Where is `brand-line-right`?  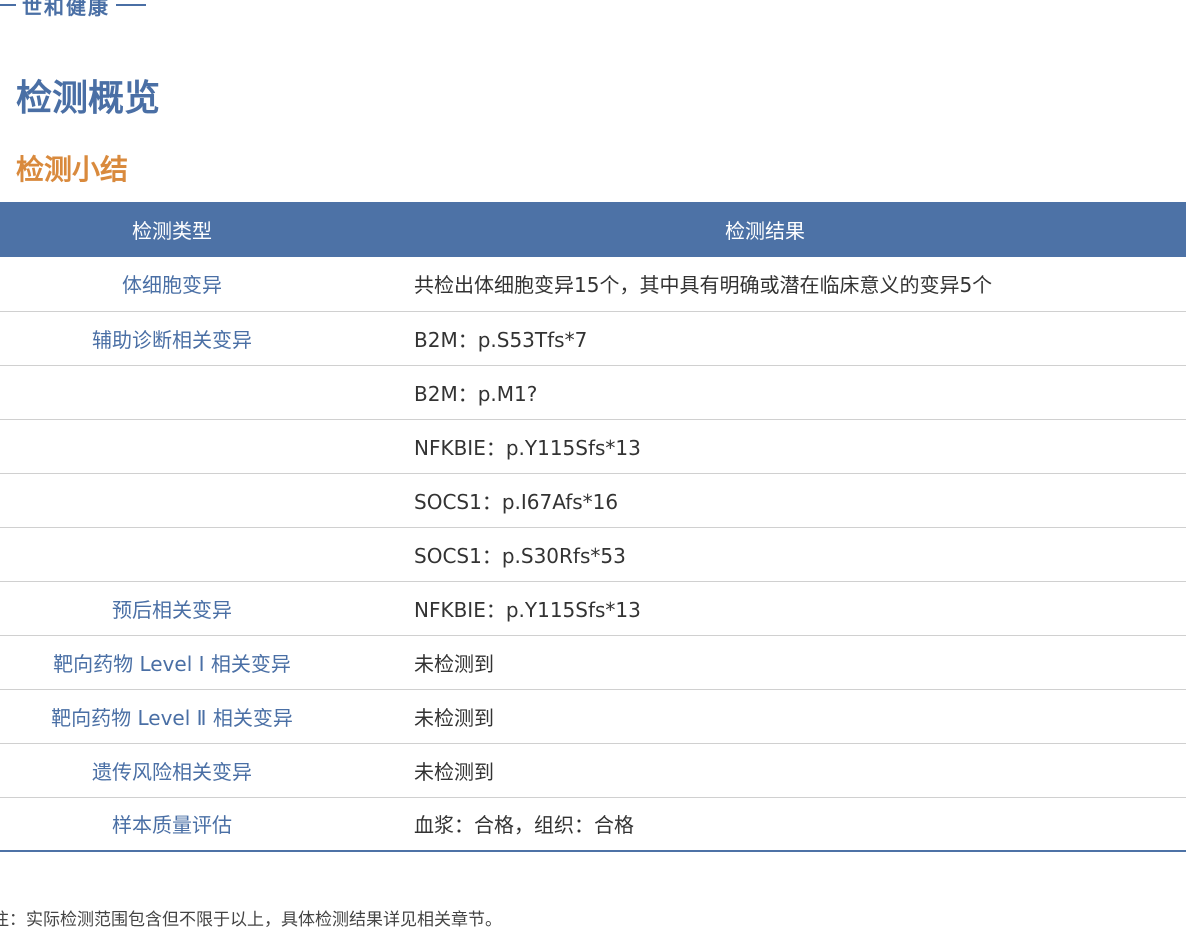
brand-line-right is located at coordinates (131, 5).